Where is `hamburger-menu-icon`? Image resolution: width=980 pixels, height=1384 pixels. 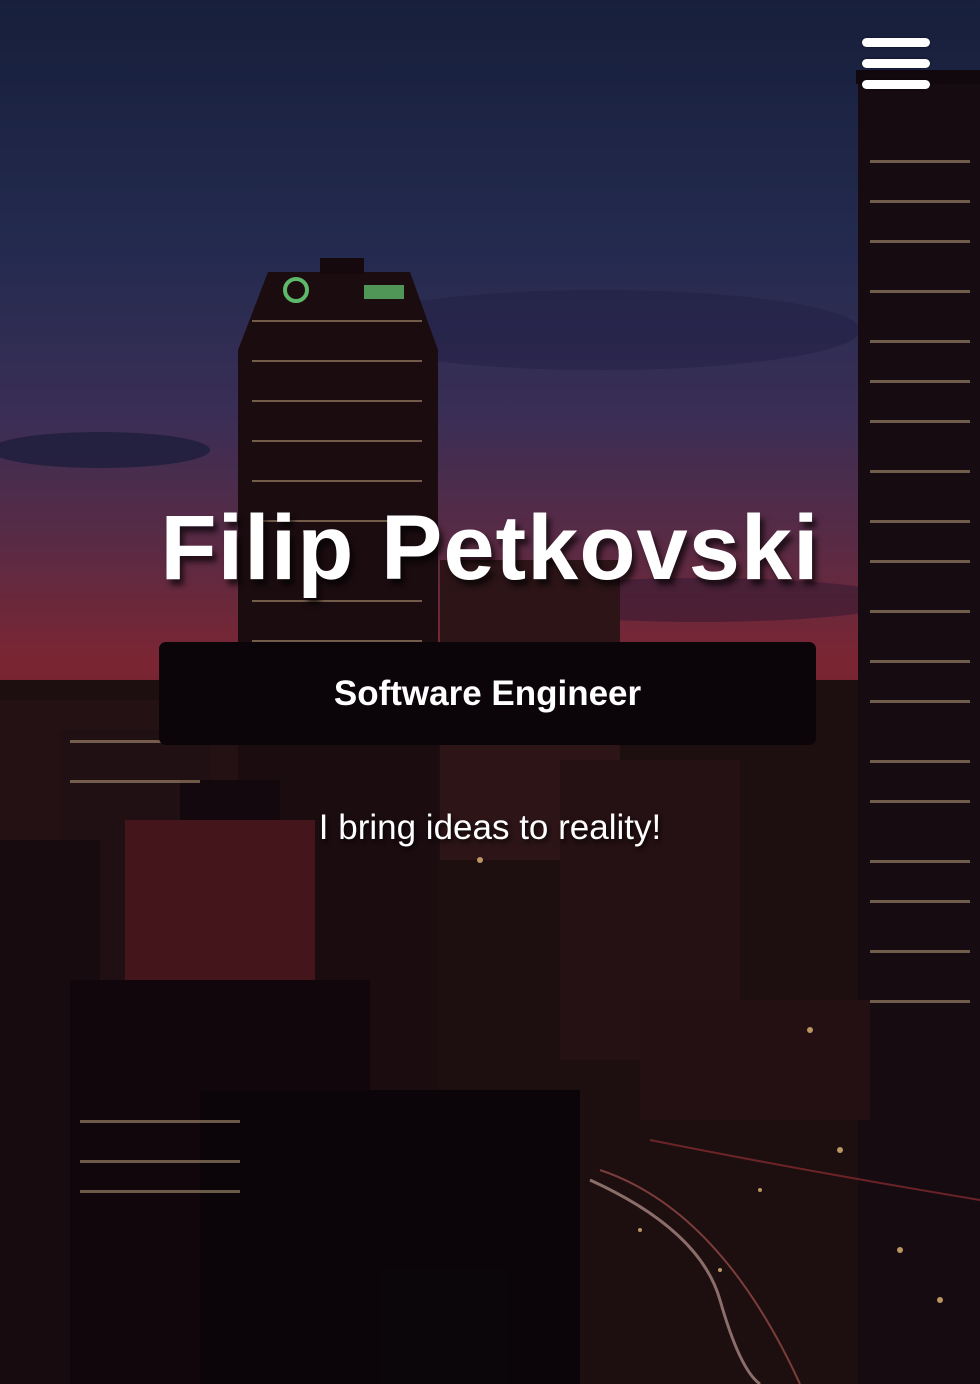 hamburger-menu-icon is located at coordinates (897, 64).